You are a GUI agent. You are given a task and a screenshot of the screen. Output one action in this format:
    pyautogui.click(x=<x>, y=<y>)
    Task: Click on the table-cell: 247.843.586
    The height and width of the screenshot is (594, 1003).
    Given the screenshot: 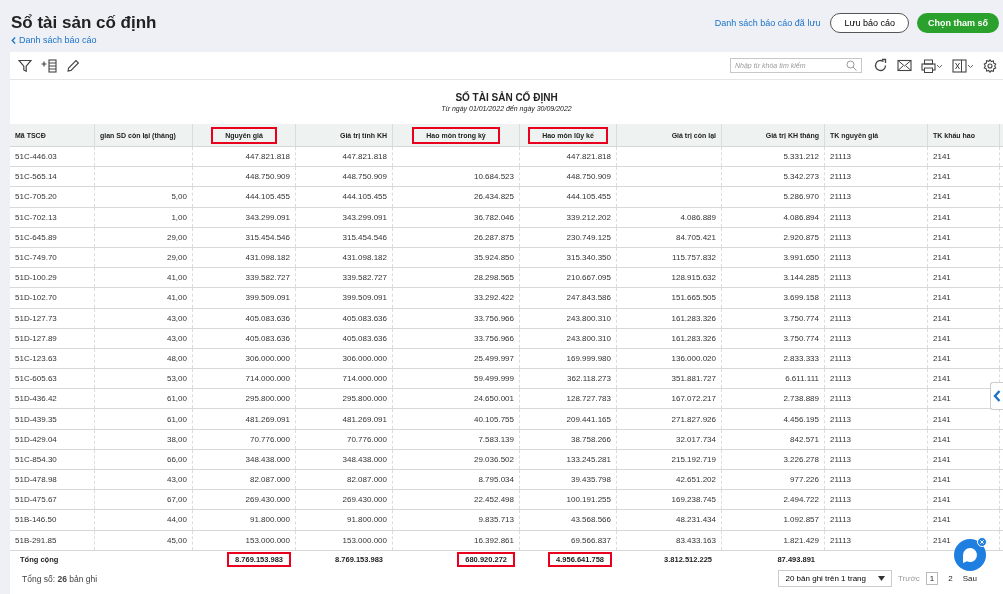 What is the action you would take?
    pyautogui.click(x=588, y=298)
    